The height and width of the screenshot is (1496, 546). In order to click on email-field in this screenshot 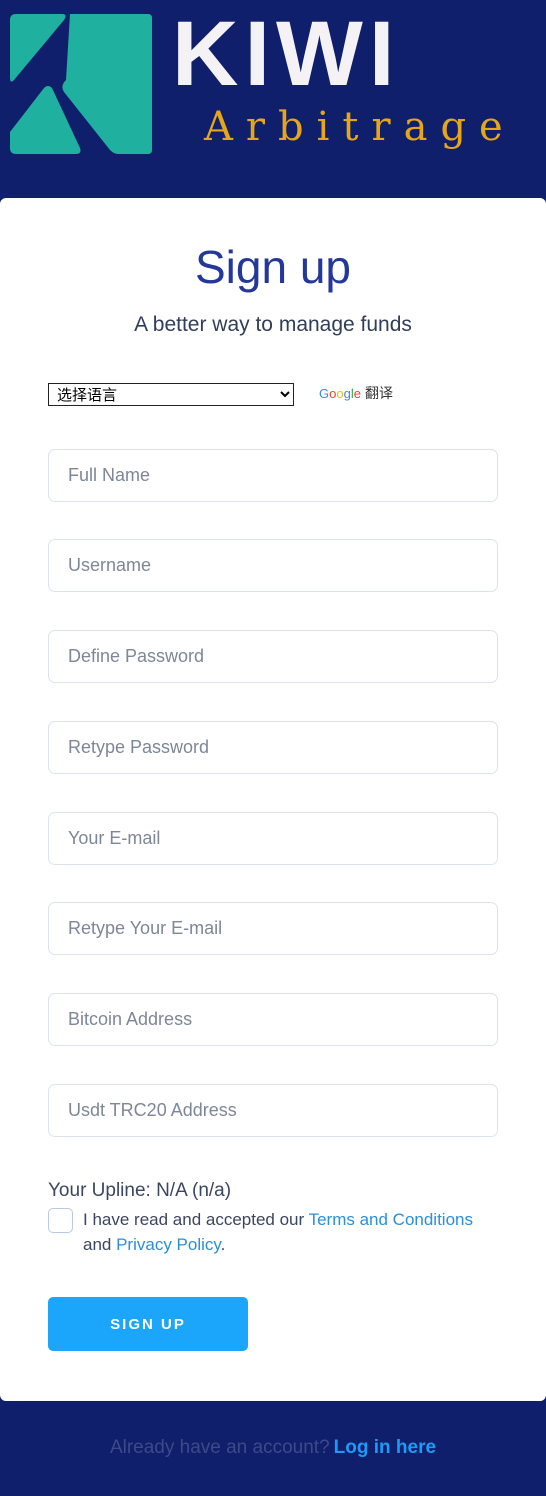, I will do `click(273, 838)`.